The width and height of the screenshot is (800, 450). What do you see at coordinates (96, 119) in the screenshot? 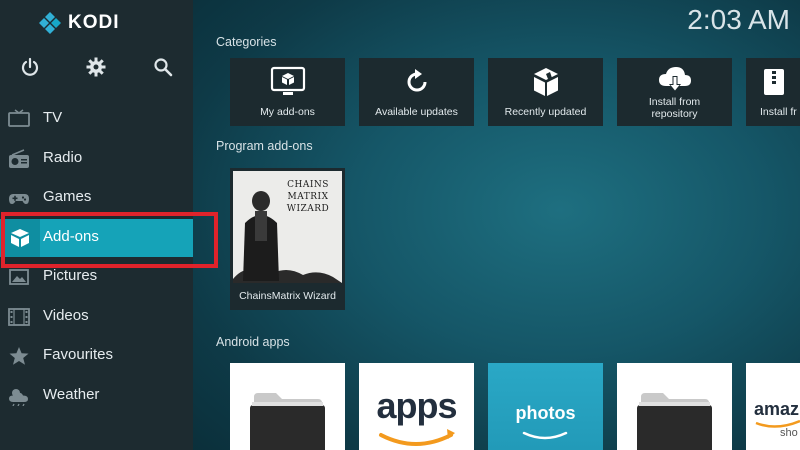
I see `sidebar-item-tv: TV` at bounding box center [96, 119].